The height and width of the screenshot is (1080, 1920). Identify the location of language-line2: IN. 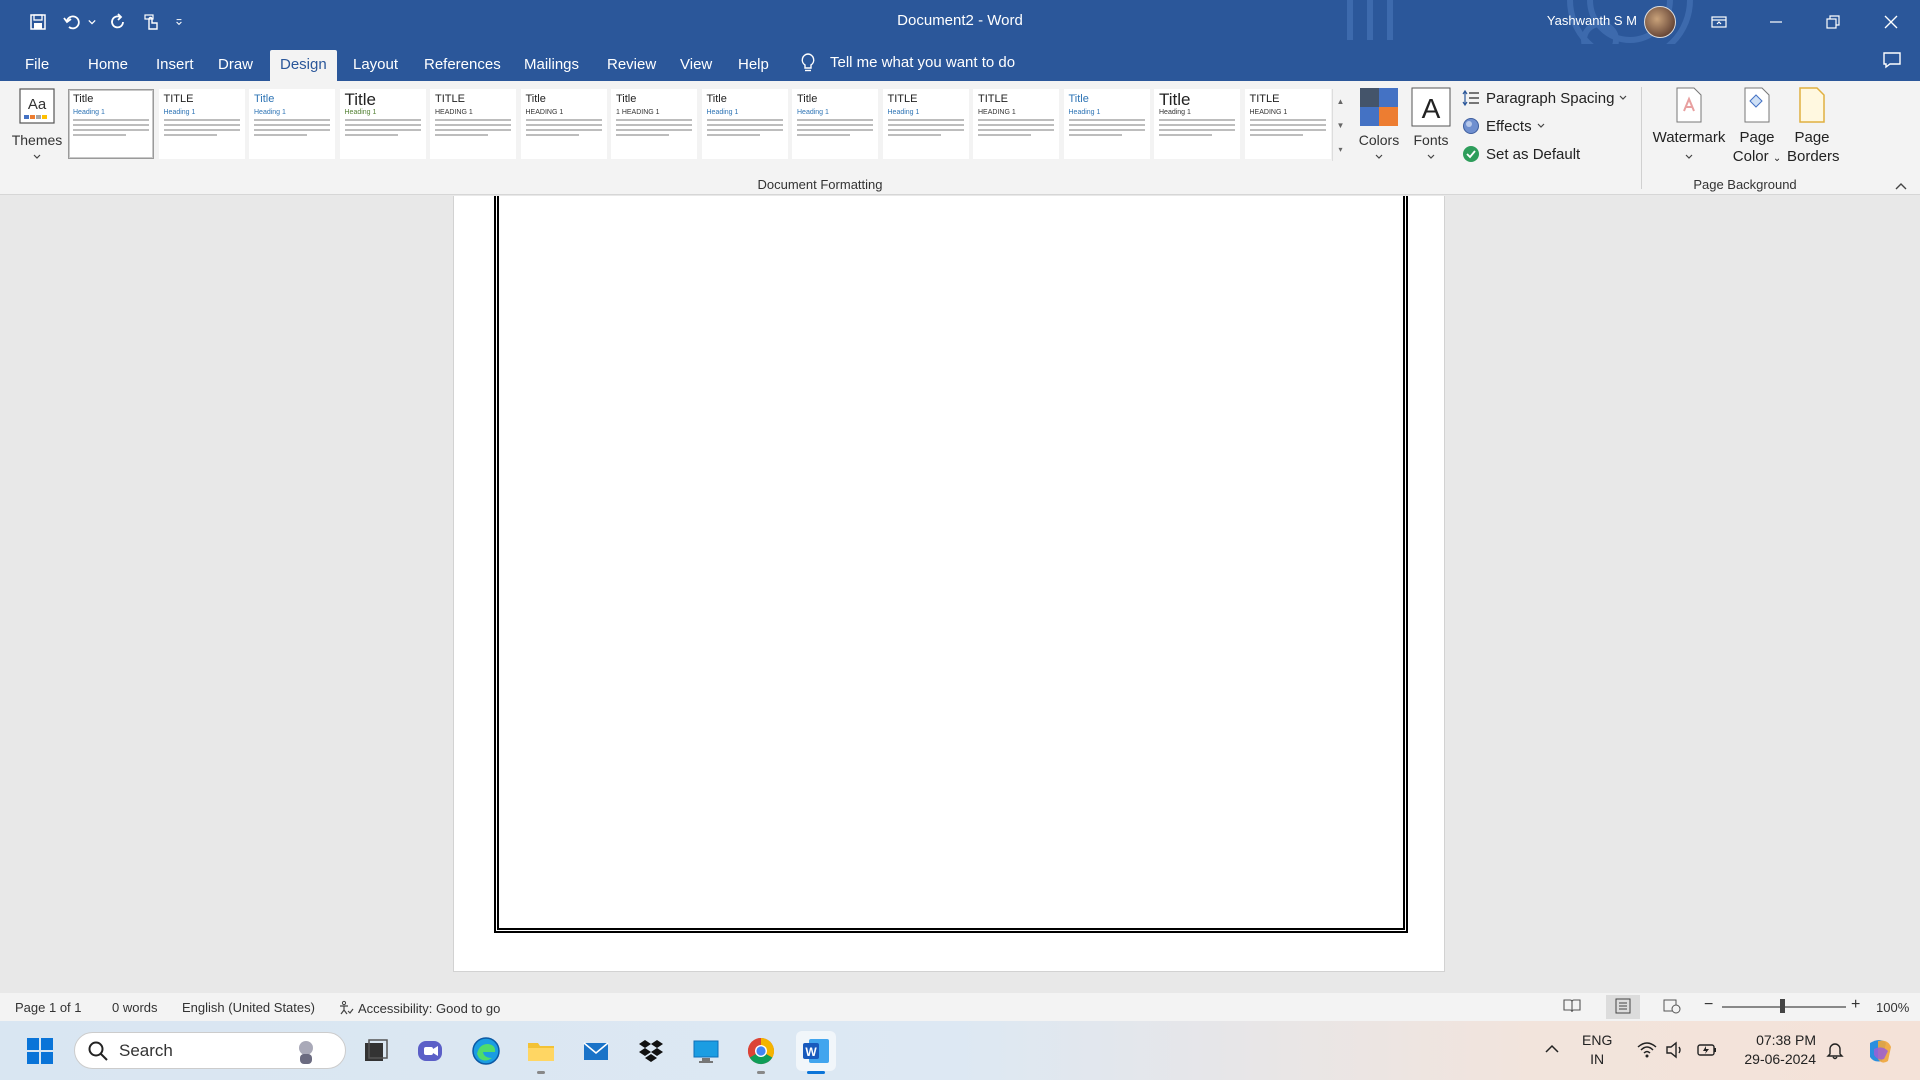
(1597, 1059).